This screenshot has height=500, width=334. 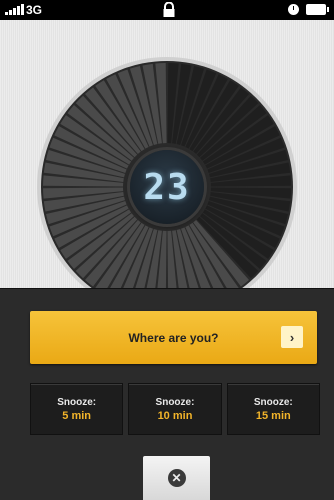 What do you see at coordinates (273, 415) in the screenshot?
I see `snooze-duration: 15 min` at bounding box center [273, 415].